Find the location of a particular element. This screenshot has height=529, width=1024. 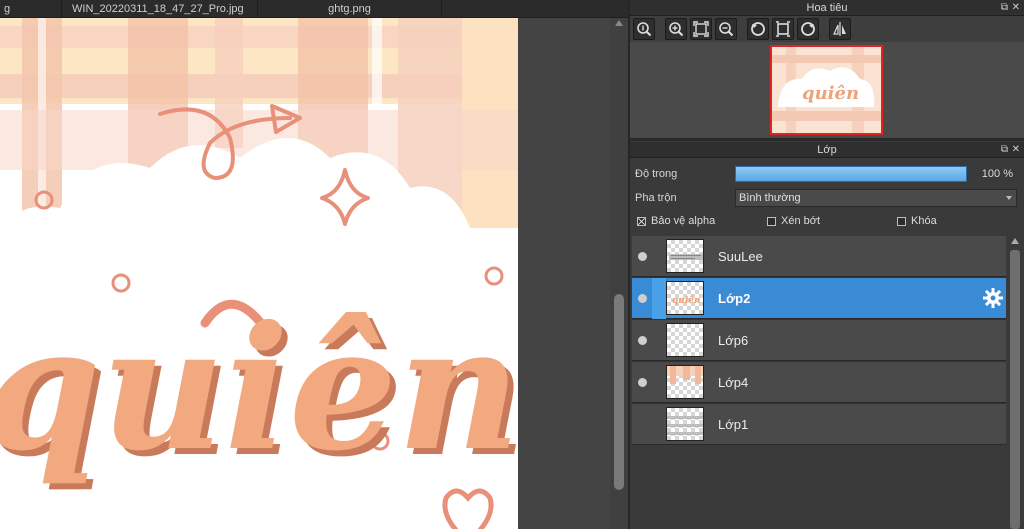

layer-thumbnail: quiên is located at coordinates (685, 298).